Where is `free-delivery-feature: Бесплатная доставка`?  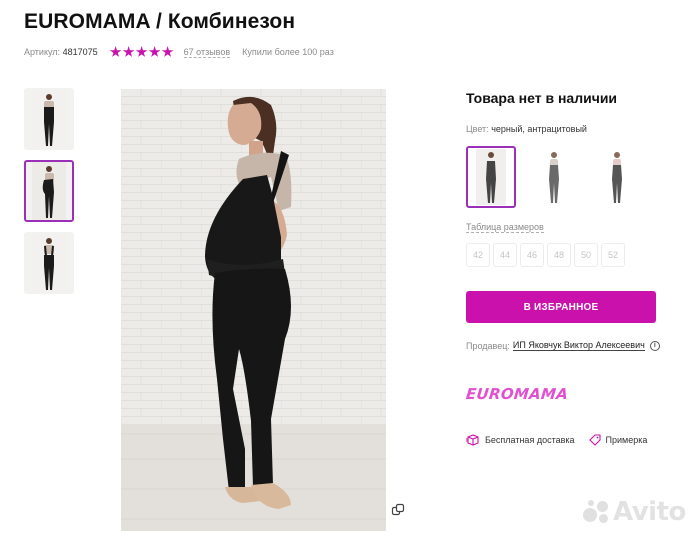
free-delivery-feature: Бесплатная доставка is located at coordinates (520, 440).